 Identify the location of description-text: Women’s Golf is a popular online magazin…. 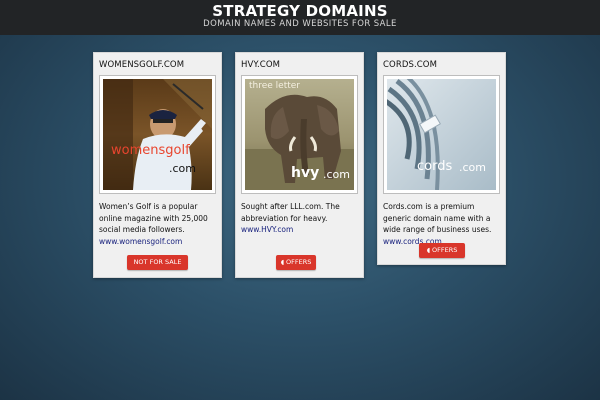
(153, 218).